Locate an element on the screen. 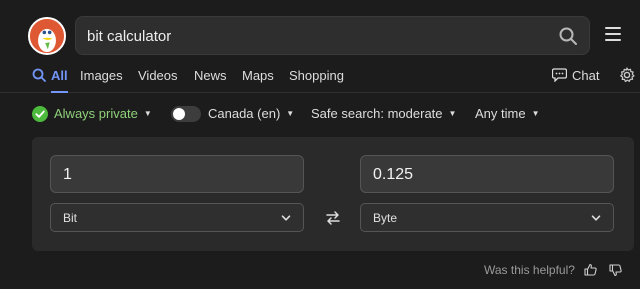 The image size is (640, 289). tab-all: All is located at coordinates (59, 80).